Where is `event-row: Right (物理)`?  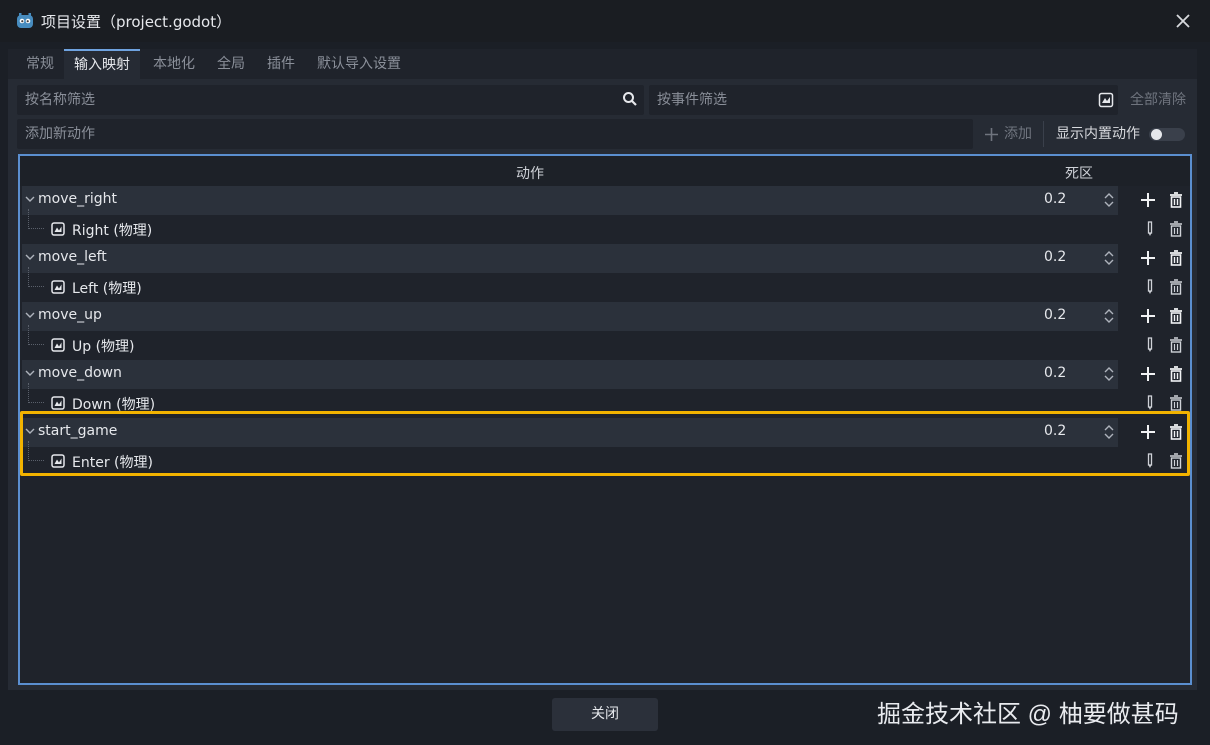 event-row: Right (物理) is located at coordinates (605, 226).